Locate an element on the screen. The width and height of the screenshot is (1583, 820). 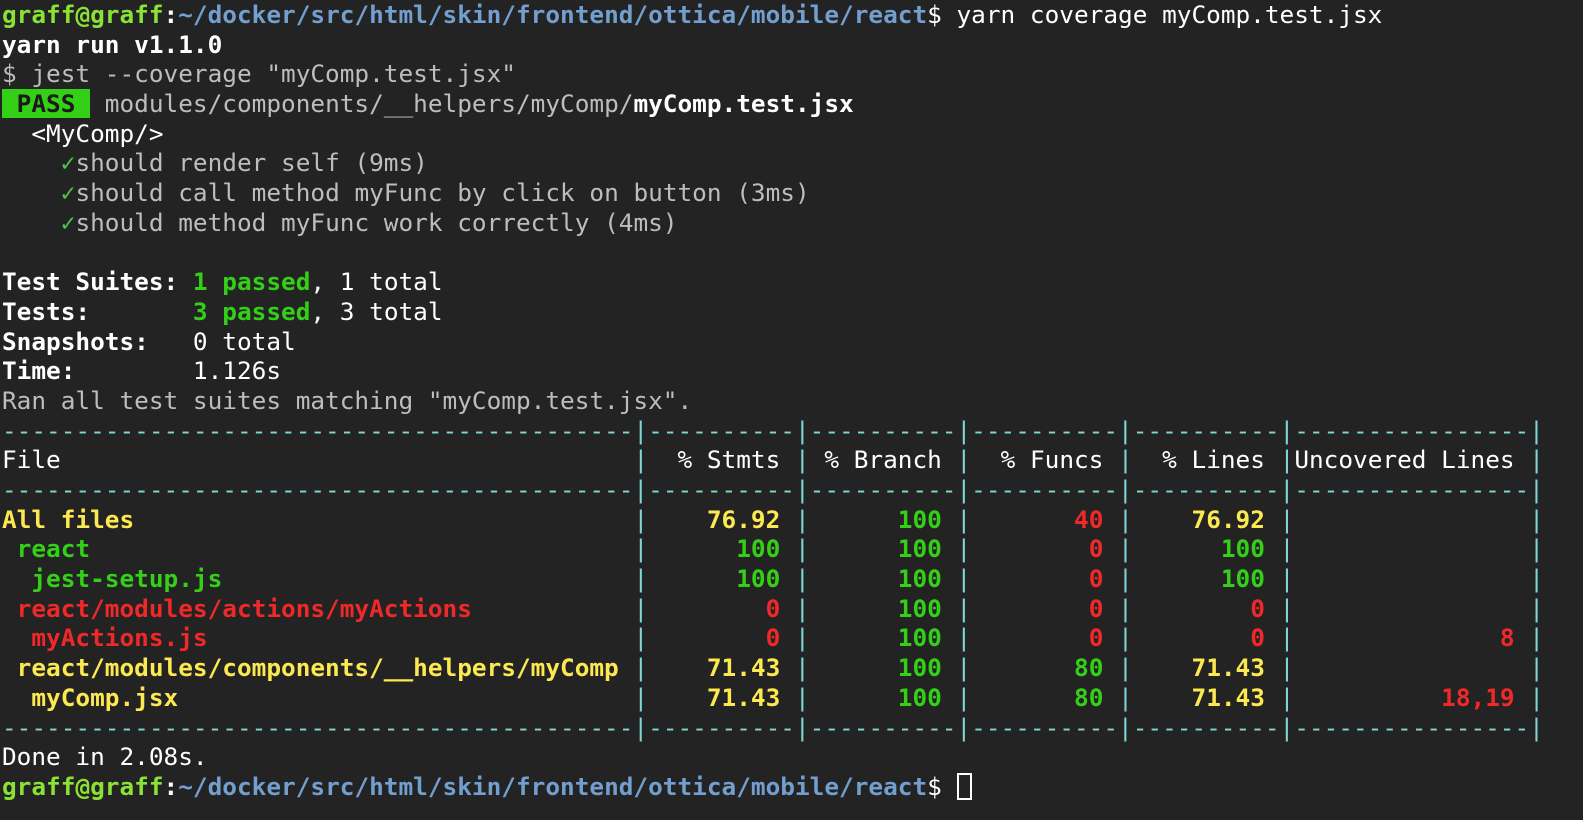
pass-badge: PASS is located at coordinates (46, 104).